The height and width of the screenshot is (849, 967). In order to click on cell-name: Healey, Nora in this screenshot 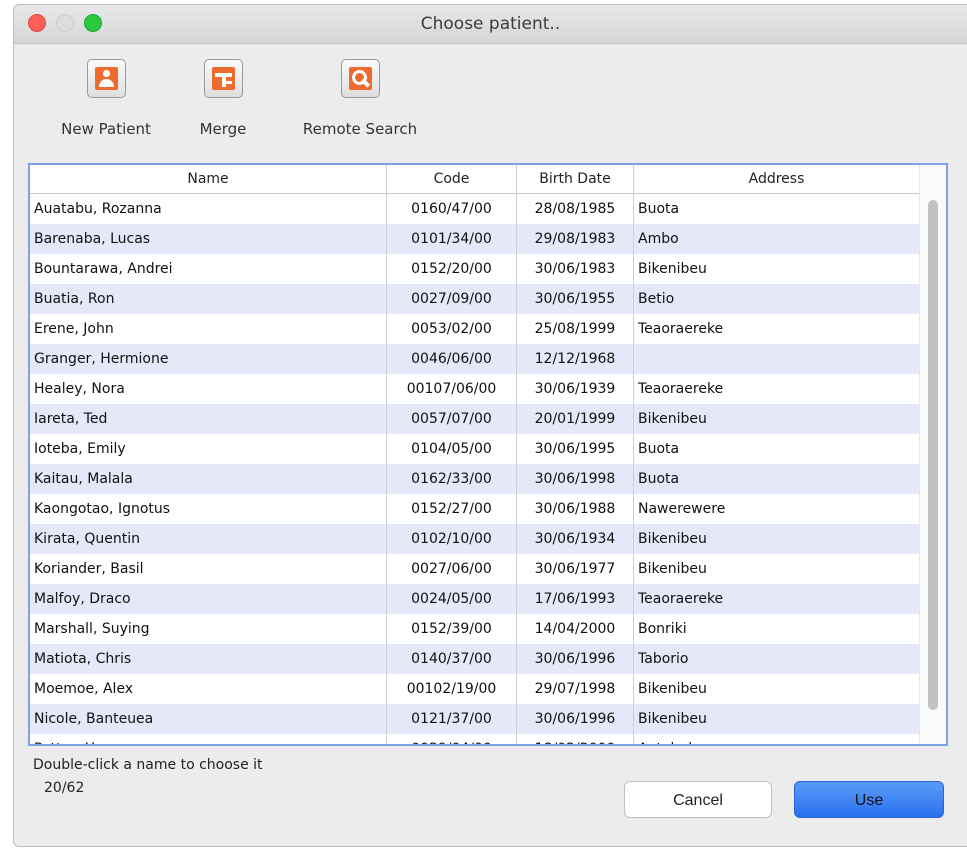, I will do `click(208, 389)`.